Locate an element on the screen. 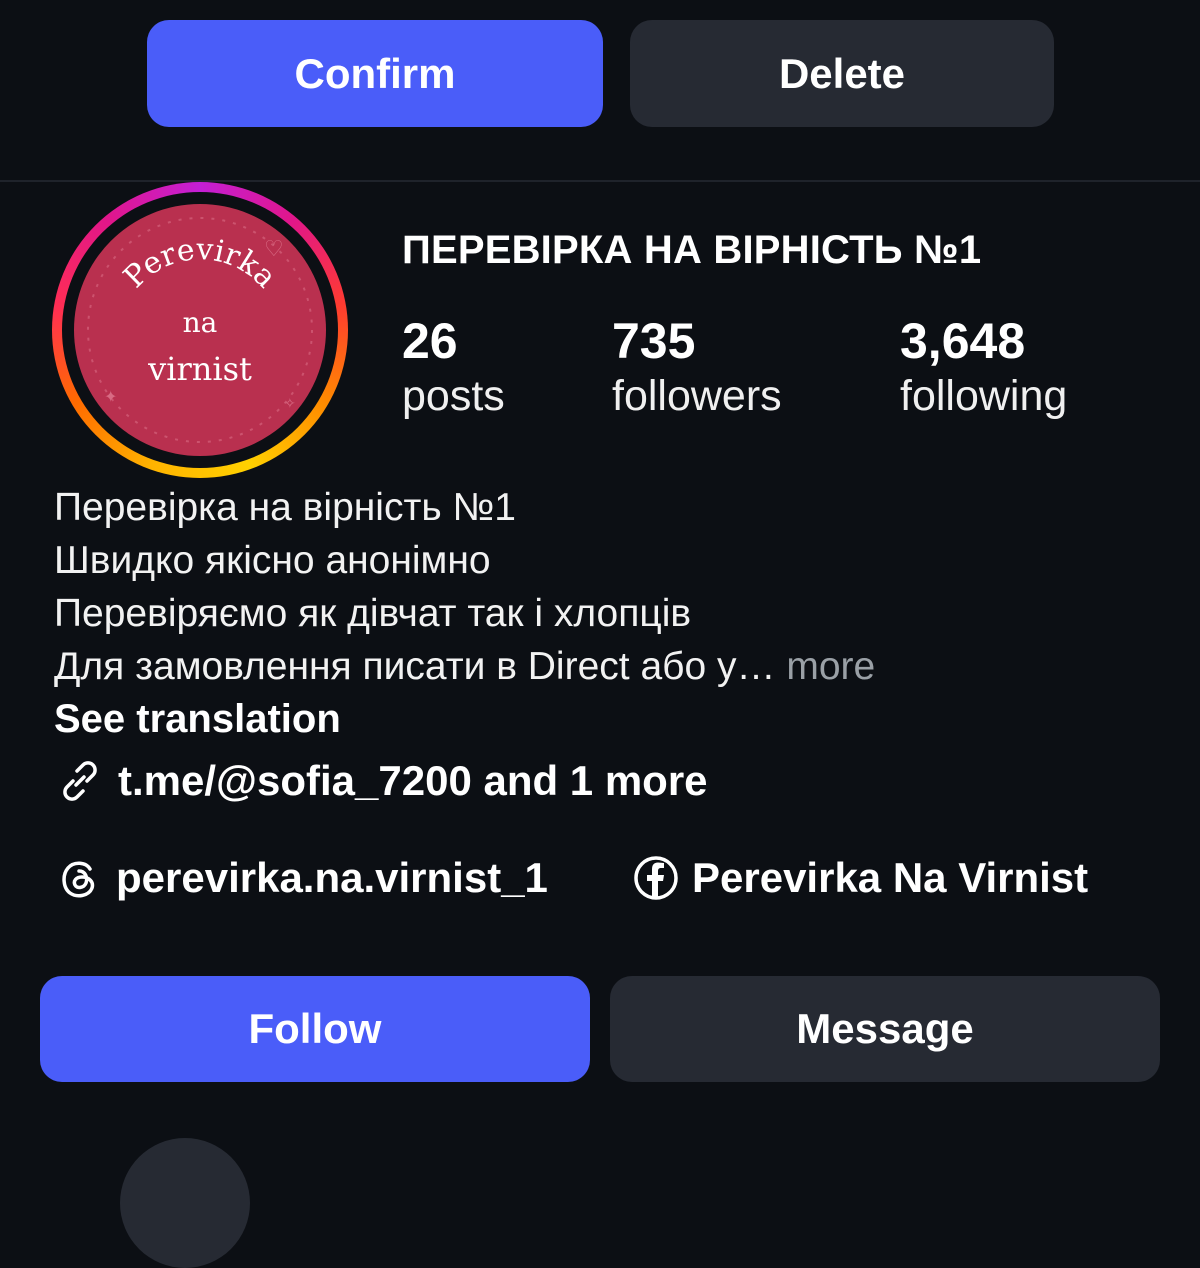 The height and width of the screenshot is (1268, 1200). bio-line: Швидко якісно анонімно is located at coordinates (272, 560).